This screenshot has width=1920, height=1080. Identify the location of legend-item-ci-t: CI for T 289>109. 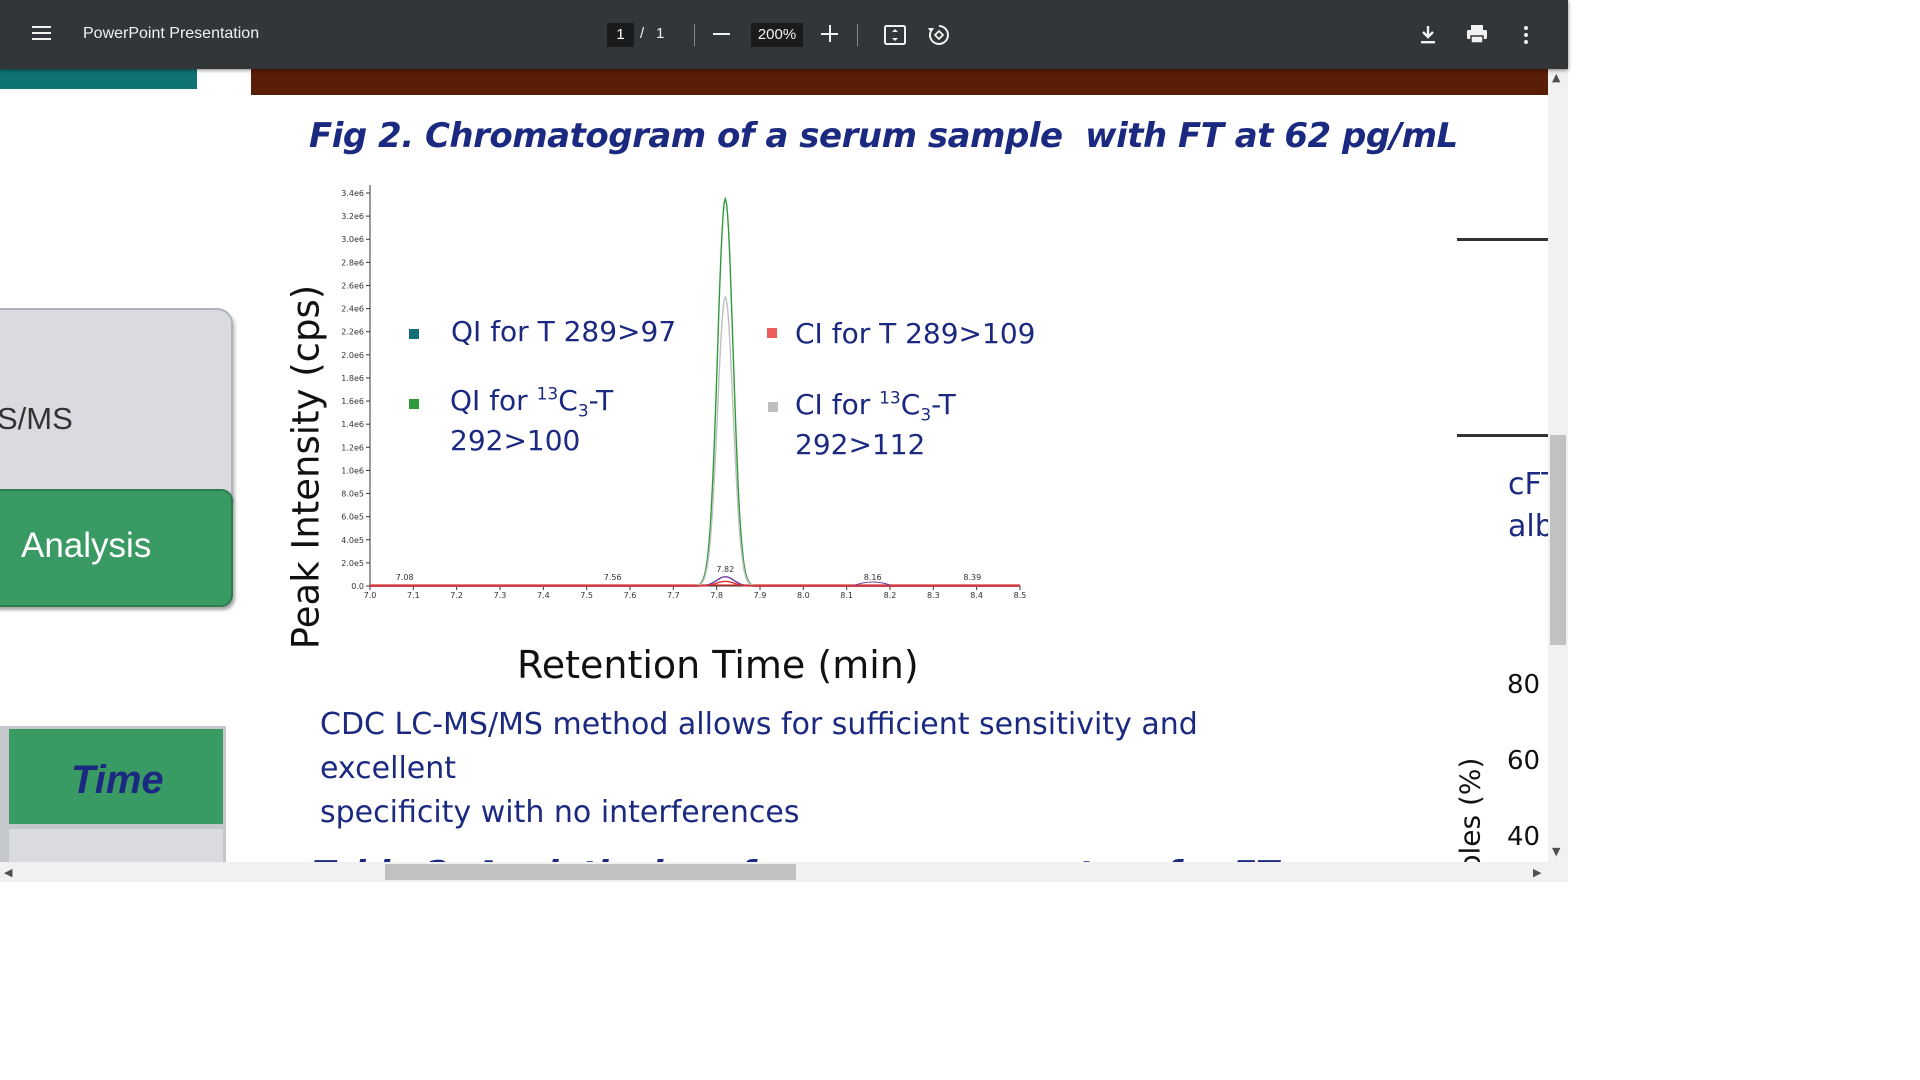
(901, 334).